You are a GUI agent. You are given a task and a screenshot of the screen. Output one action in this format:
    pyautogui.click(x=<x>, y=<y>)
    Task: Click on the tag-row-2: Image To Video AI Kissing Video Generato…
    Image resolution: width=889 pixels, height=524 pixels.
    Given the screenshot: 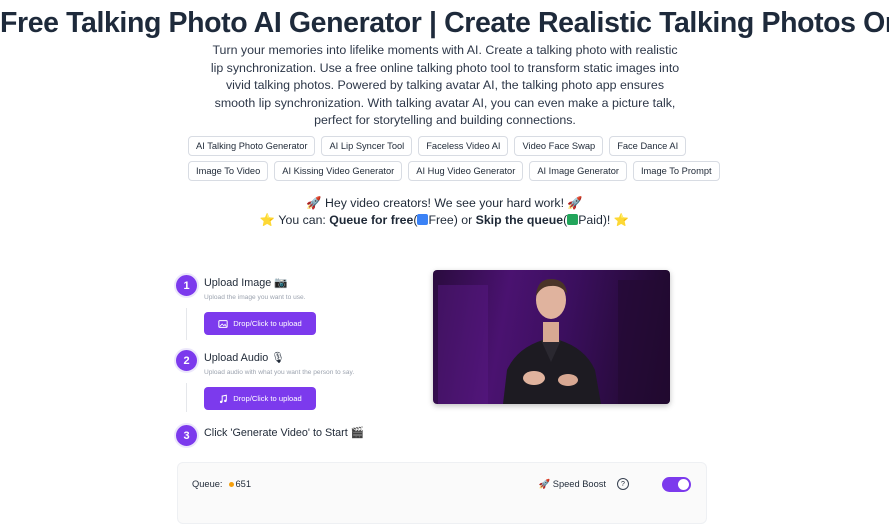 What is the action you would take?
    pyautogui.click(x=454, y=171)
    